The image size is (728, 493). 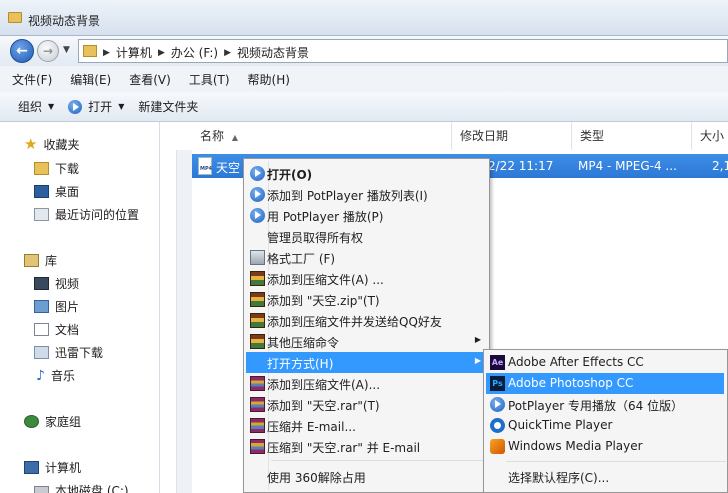 What do you see at coordinates (97, 215) in the screenshot?
I see `nav-label: 最近访问的位置` at bounding box center [97, 215].